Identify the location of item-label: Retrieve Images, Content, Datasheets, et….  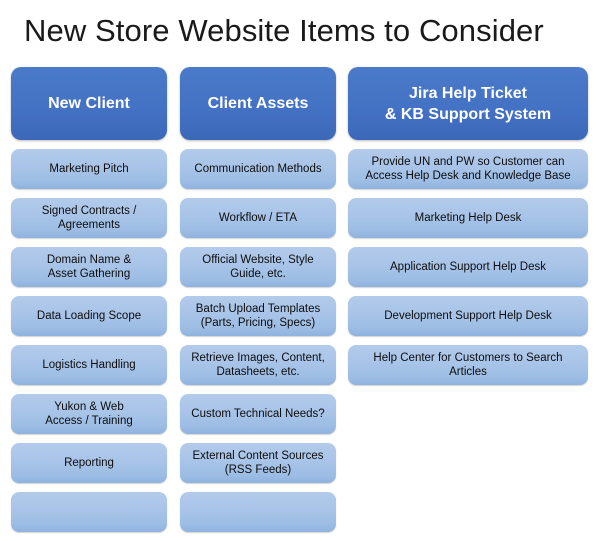
(258, 365).